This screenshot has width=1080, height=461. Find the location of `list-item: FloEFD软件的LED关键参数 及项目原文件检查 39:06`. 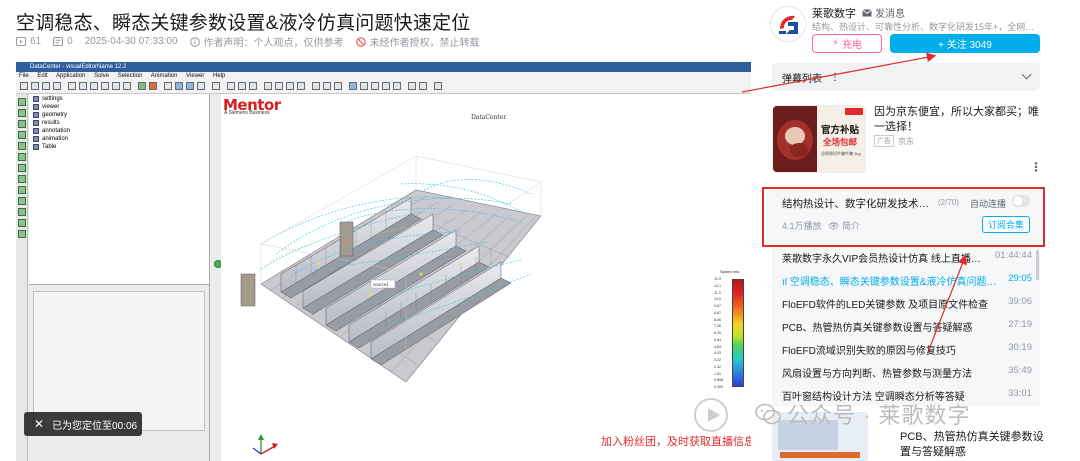

list-item: FloEFD软件的LED关键参数 及项目原文件检查 39:06 is located at coordinates (907, 303).